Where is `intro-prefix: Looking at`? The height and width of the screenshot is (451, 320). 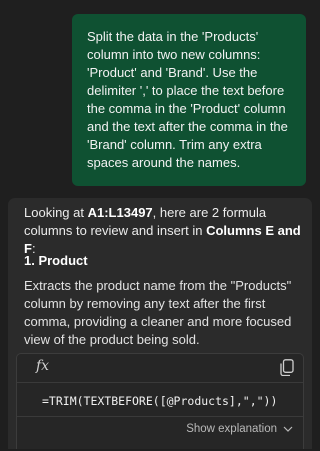
intro-prefix: Looking at is located at coordinates (56, 212).